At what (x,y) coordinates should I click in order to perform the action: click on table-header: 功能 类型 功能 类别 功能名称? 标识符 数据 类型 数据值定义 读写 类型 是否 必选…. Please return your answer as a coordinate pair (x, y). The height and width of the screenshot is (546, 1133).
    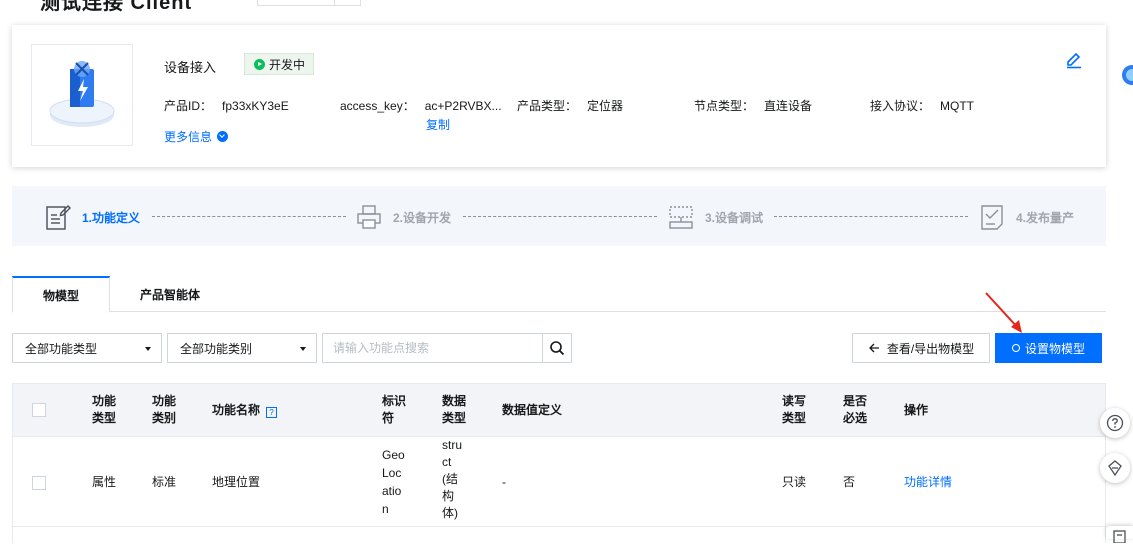
    Looking at the image, I should click on (559, 410).